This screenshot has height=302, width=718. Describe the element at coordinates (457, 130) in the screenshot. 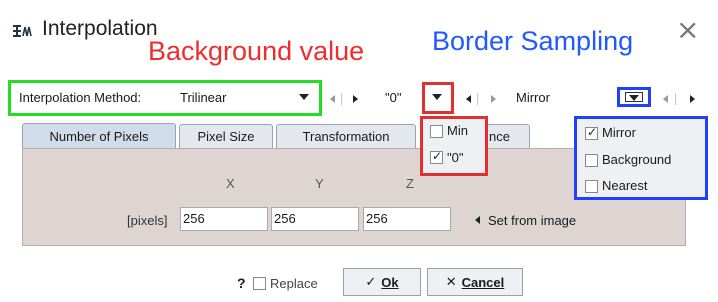

I see `menu-item-min: Min` at that location.